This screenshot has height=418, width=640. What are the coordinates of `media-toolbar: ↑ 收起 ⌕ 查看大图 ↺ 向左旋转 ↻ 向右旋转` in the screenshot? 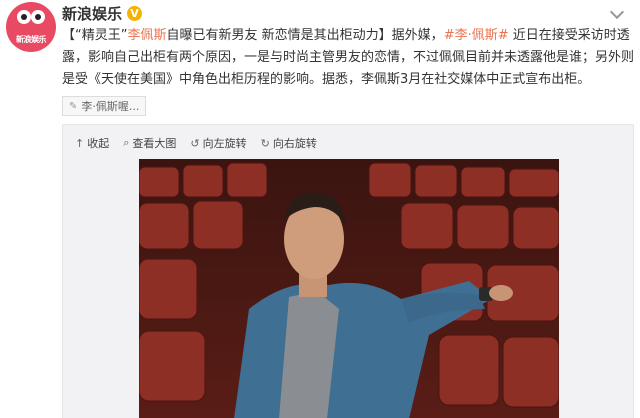 It's located at (196, 143).